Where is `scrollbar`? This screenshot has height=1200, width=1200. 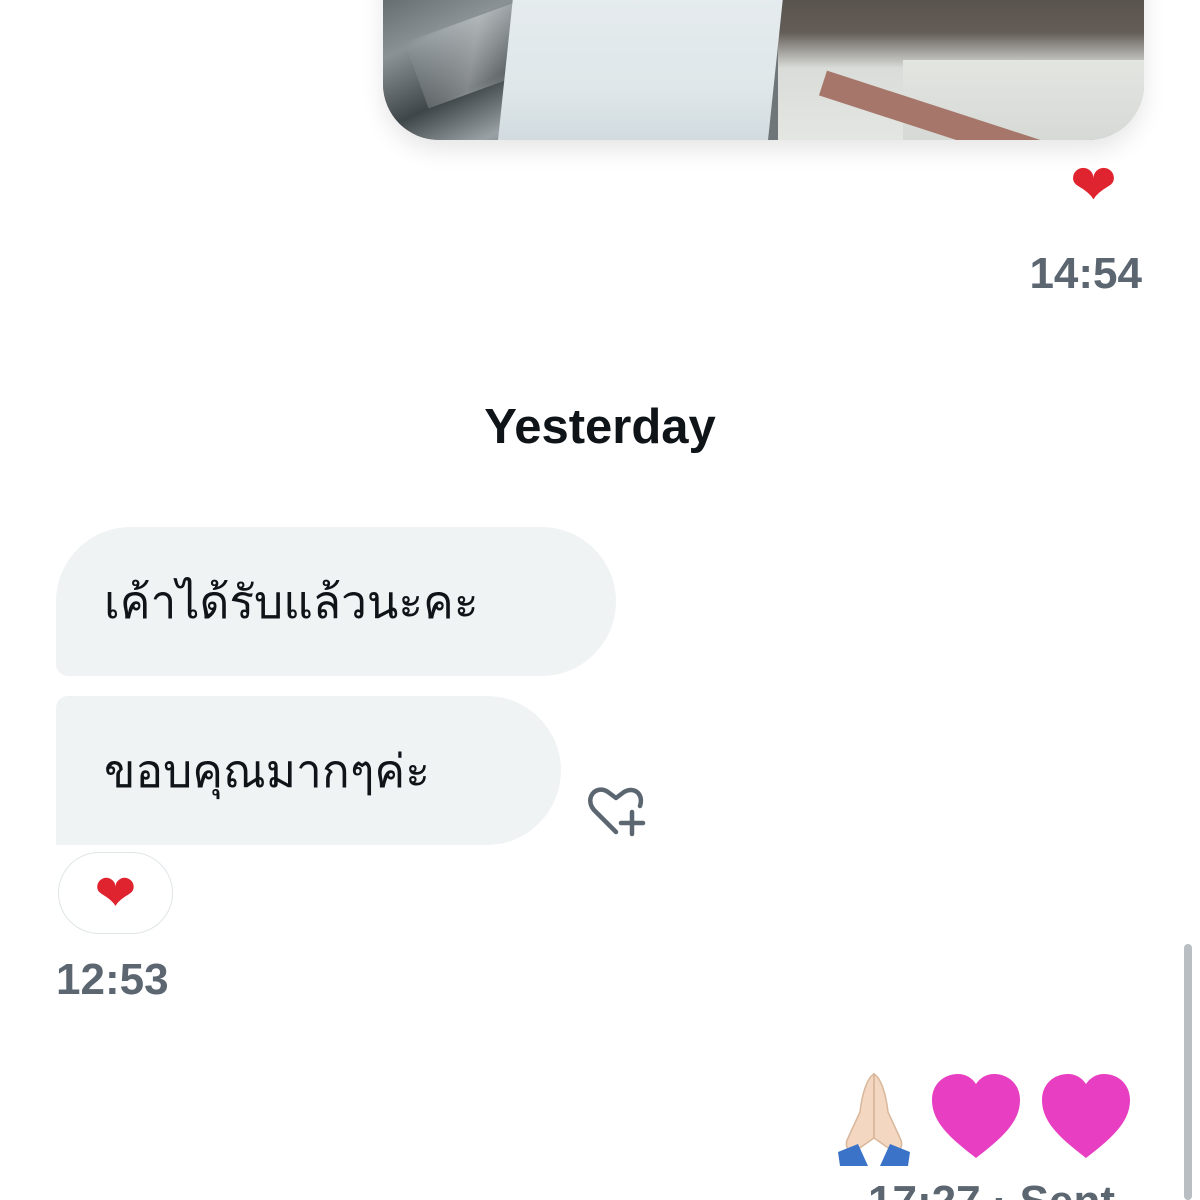 scrollbar is located at coordinates (1188, 1072).